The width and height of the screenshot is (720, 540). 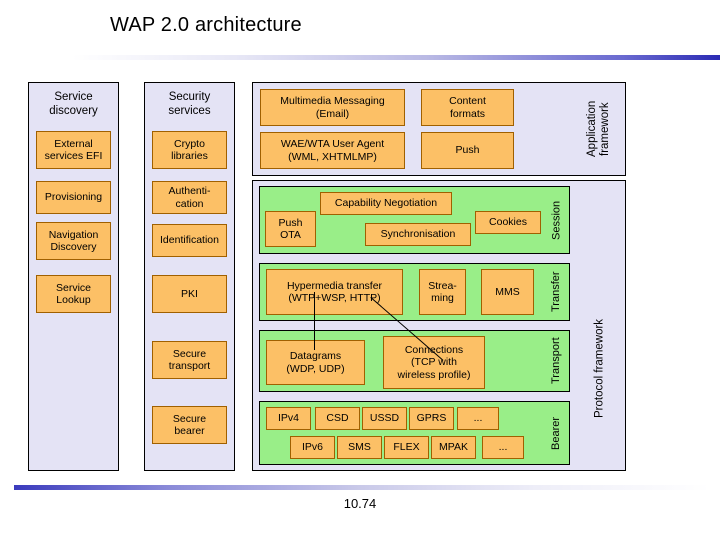 What do you see at coordinates (189, 197) in the screenshot?
I see `security-services-item-authentication: Authenti- cation` at bounding box center [189, 197].